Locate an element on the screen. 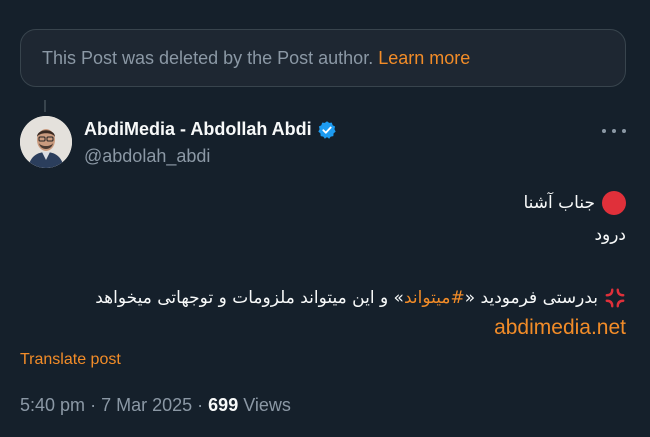 The width and height of the screenshot is (650, 437). post-line-2-text: درود is located at coordinates (610, 235).